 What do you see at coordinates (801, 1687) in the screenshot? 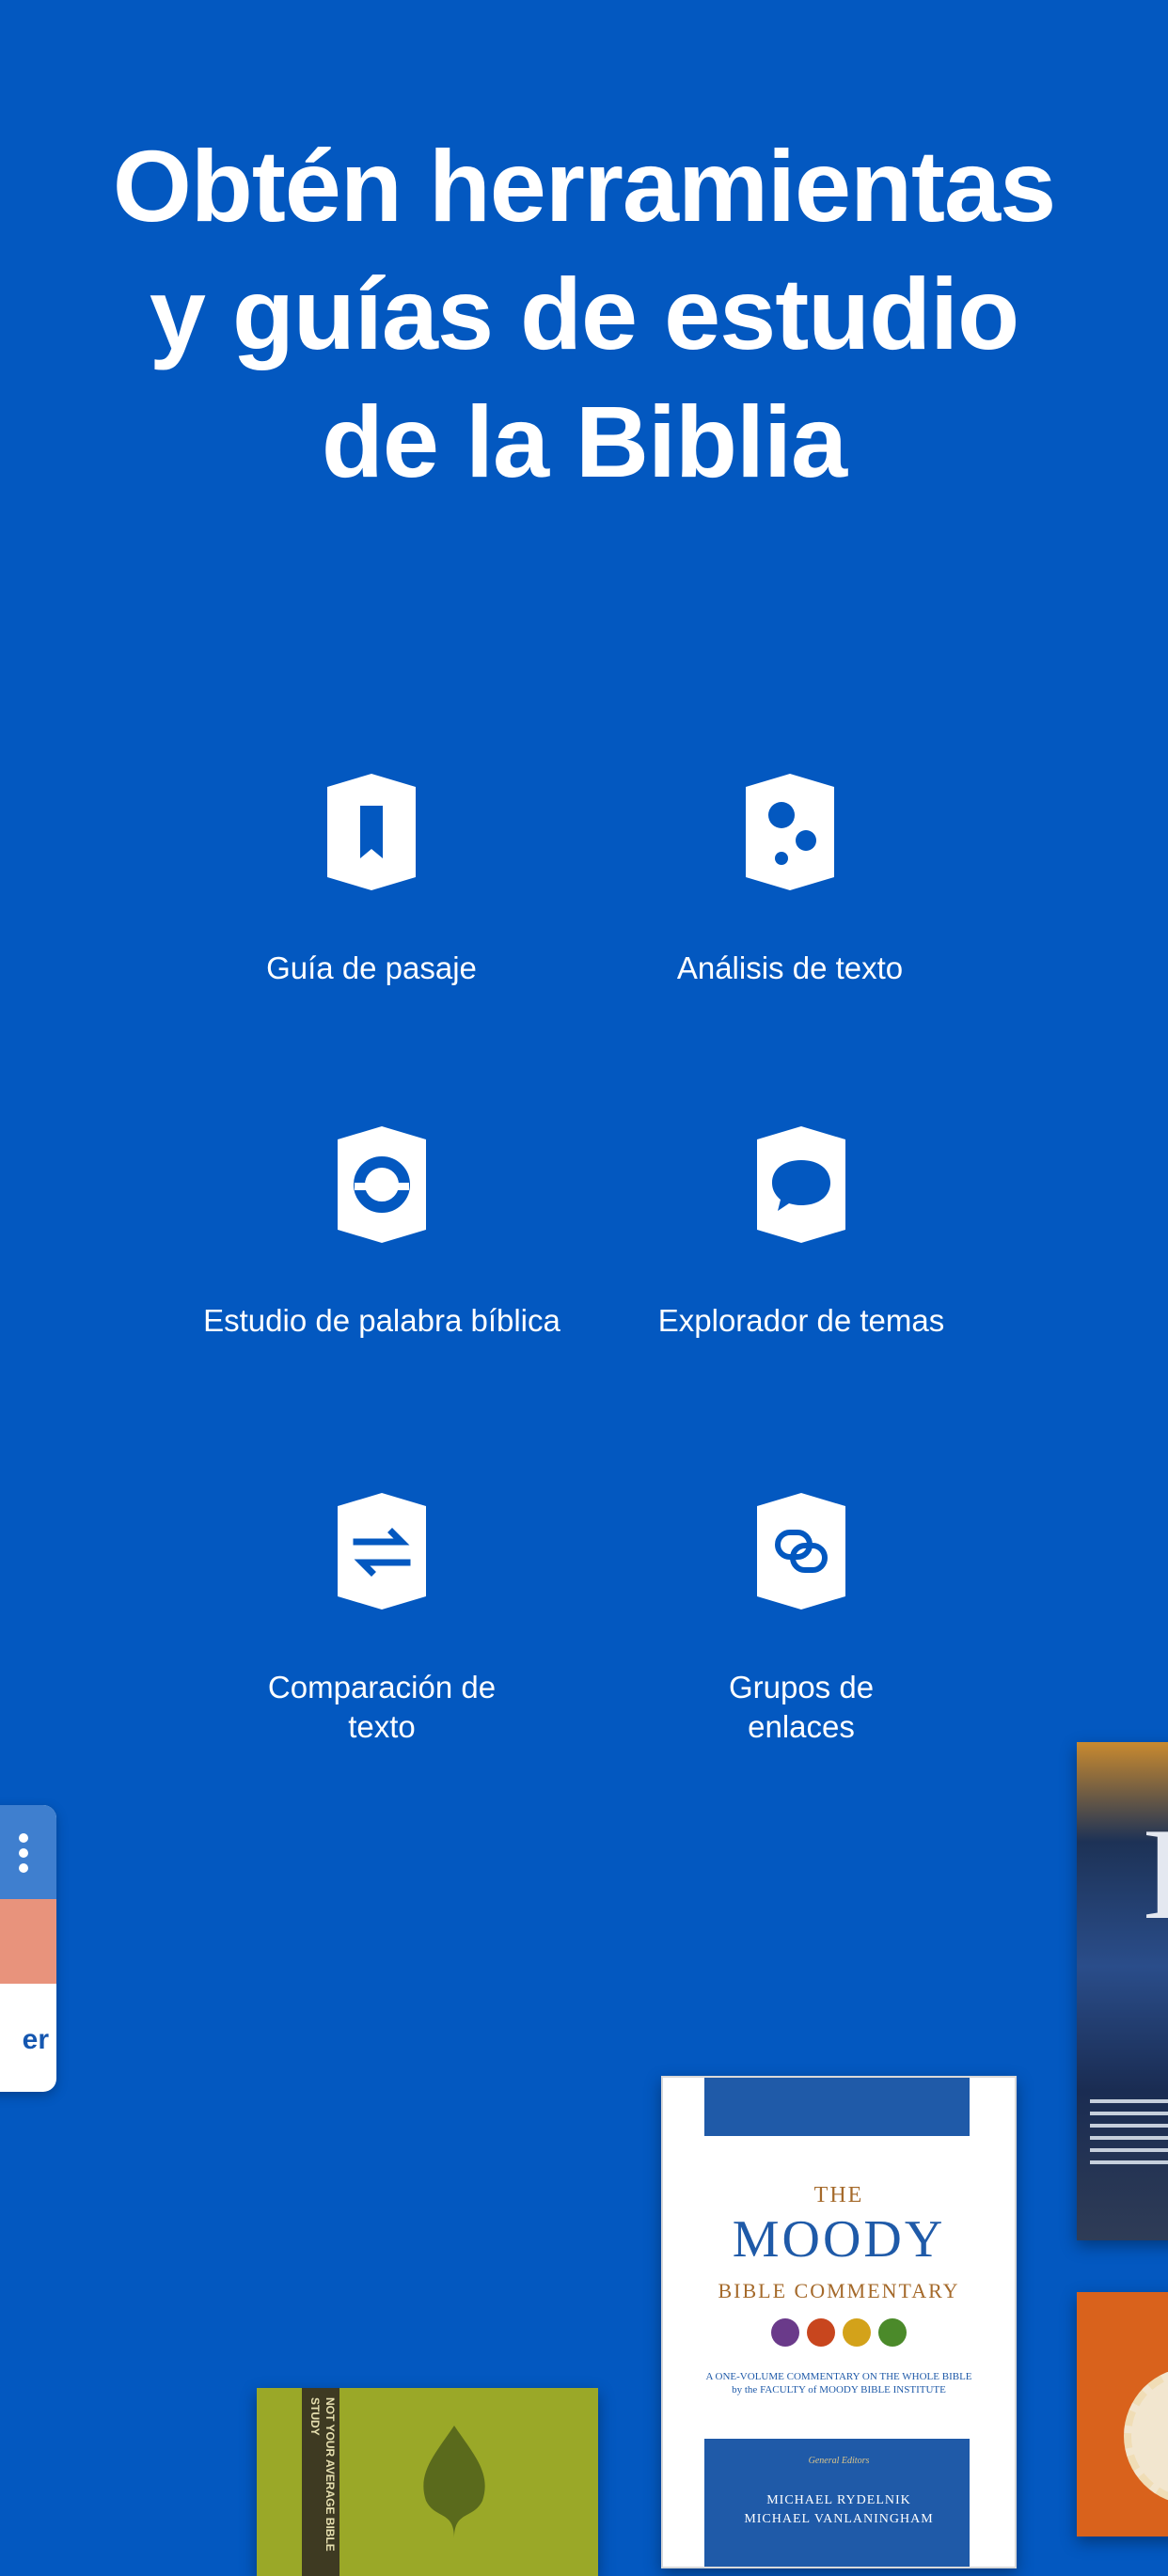
I see `feature-label-line-1: Grupos de` at bounding box center [801, 1687].